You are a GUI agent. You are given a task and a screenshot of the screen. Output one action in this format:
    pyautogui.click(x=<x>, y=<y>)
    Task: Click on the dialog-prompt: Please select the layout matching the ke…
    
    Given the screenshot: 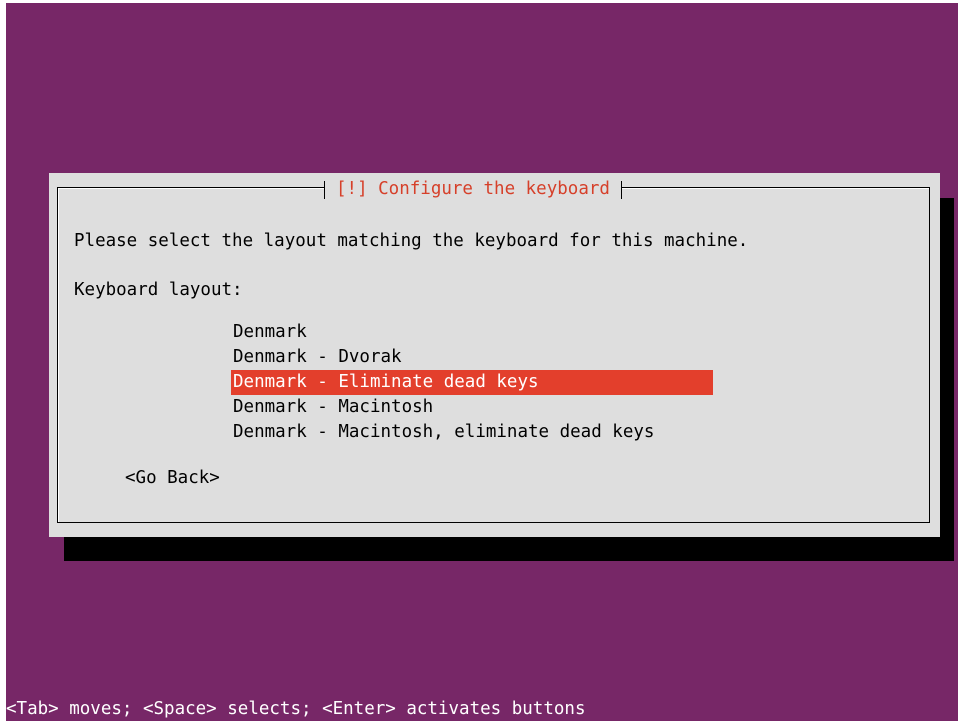 What is the action you would take?
    pyautogui.click(x=411, y=241)
    